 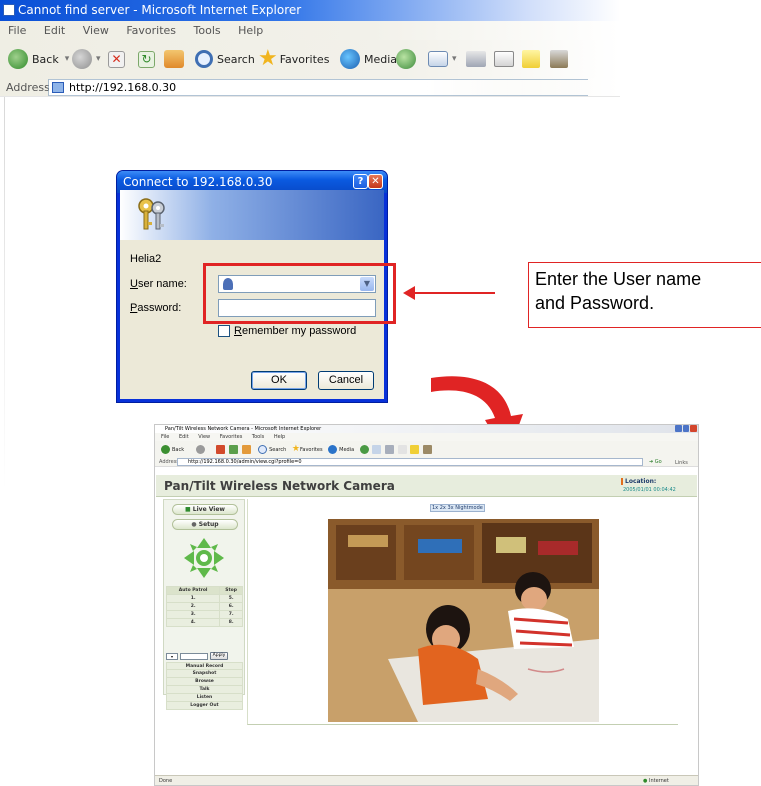 What do you see at coordinates (469, 508) in the screenshot?
I see `nightmode-button: Nightmode` at bounding box center [469, 508].